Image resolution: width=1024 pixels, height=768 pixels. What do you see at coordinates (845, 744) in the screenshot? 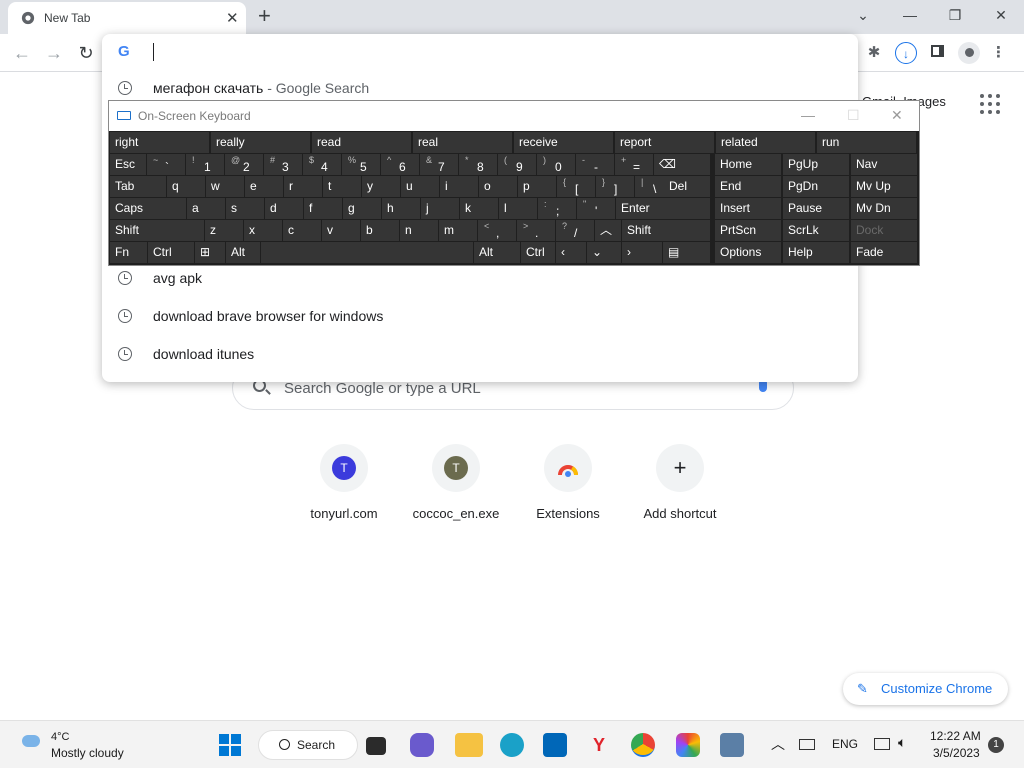
I see `language-indicator: ENG` at bounding box center [845, 744].